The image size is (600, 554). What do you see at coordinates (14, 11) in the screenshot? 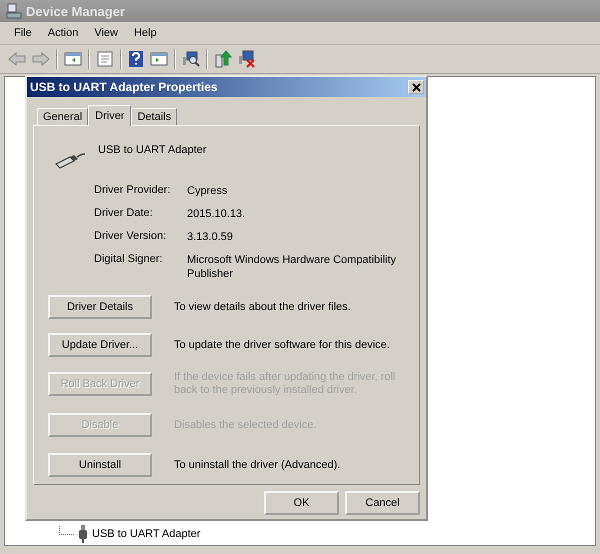
I see `computer-icon` at bounding box center [14, 11].